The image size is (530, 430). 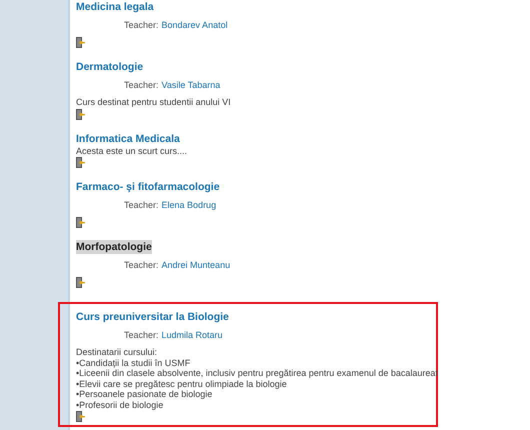 What do you see at coordinates (196, 265) in the screenshot?
I see `teacher-link: Andrei Munteanu` at bounding box center [196, 265].